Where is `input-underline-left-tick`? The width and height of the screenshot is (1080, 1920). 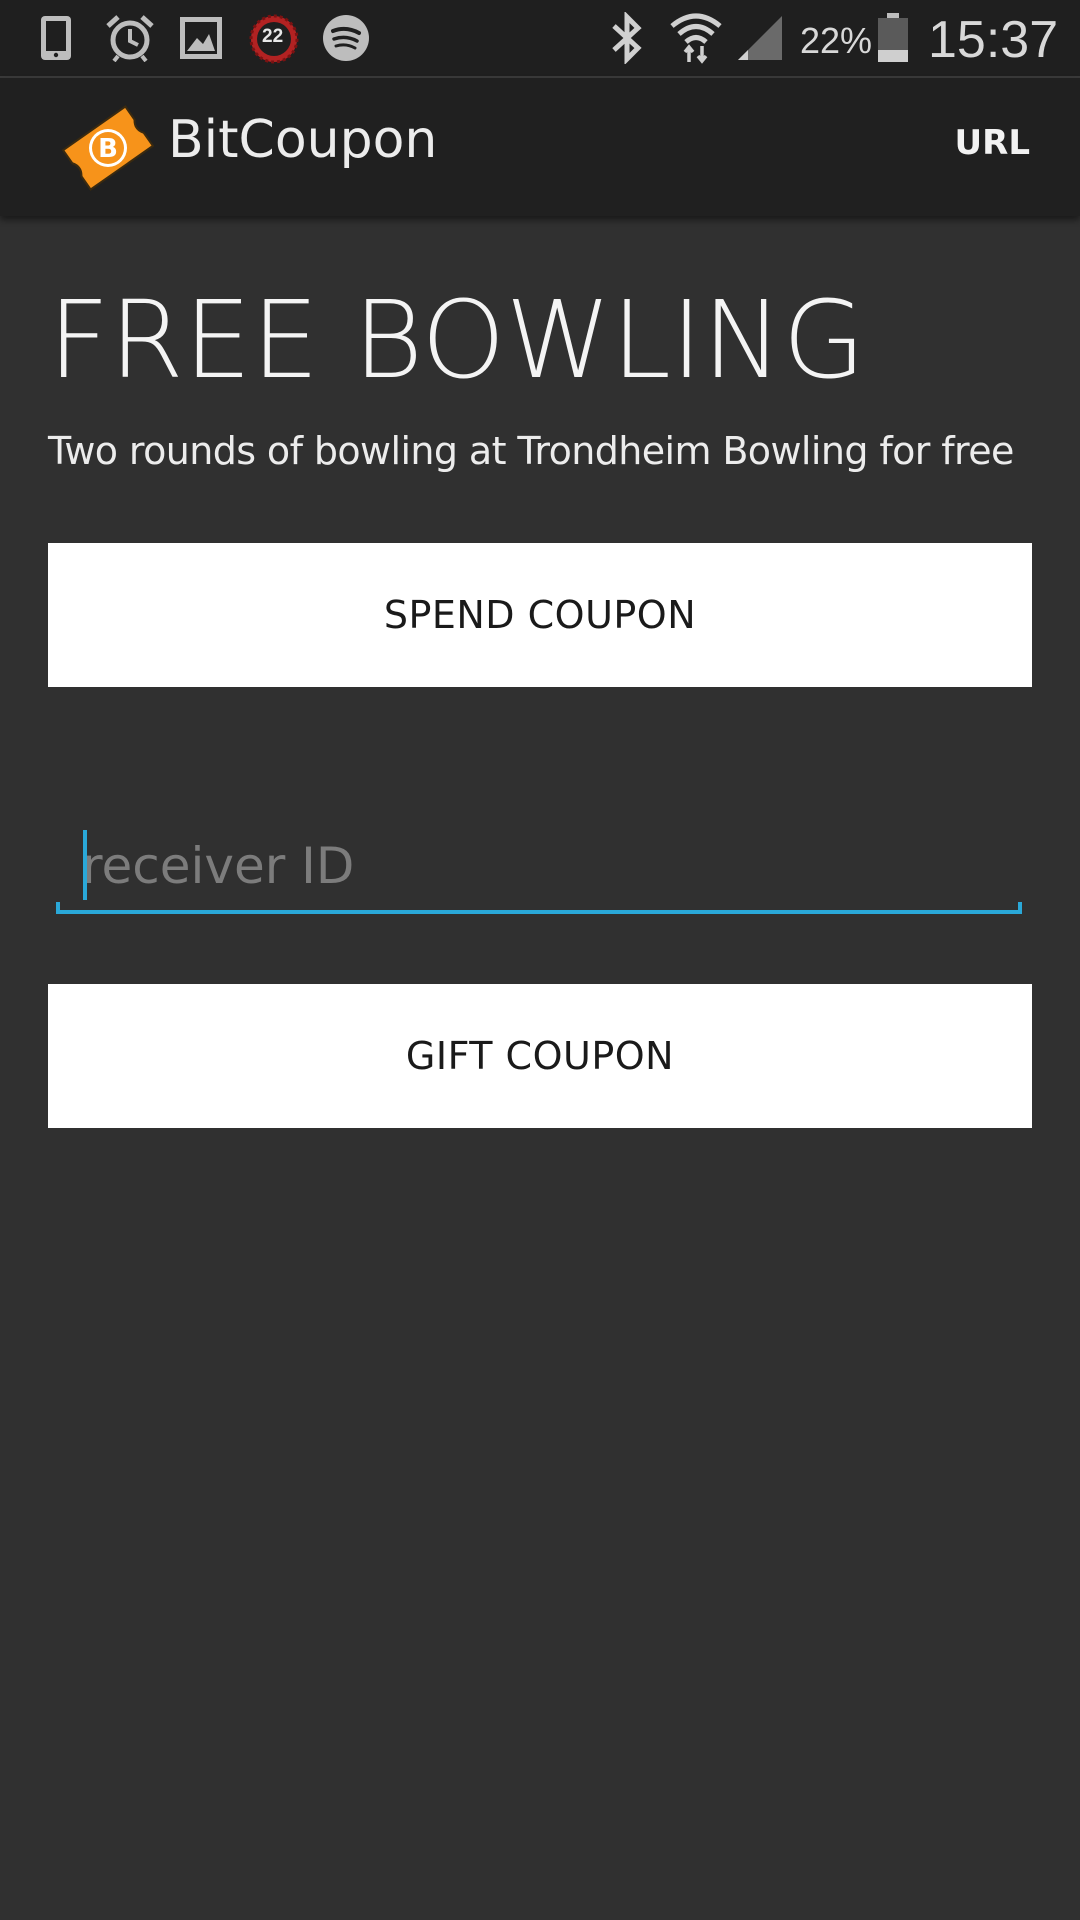
input-underline-left-tick is located at coordinates (58, 908).